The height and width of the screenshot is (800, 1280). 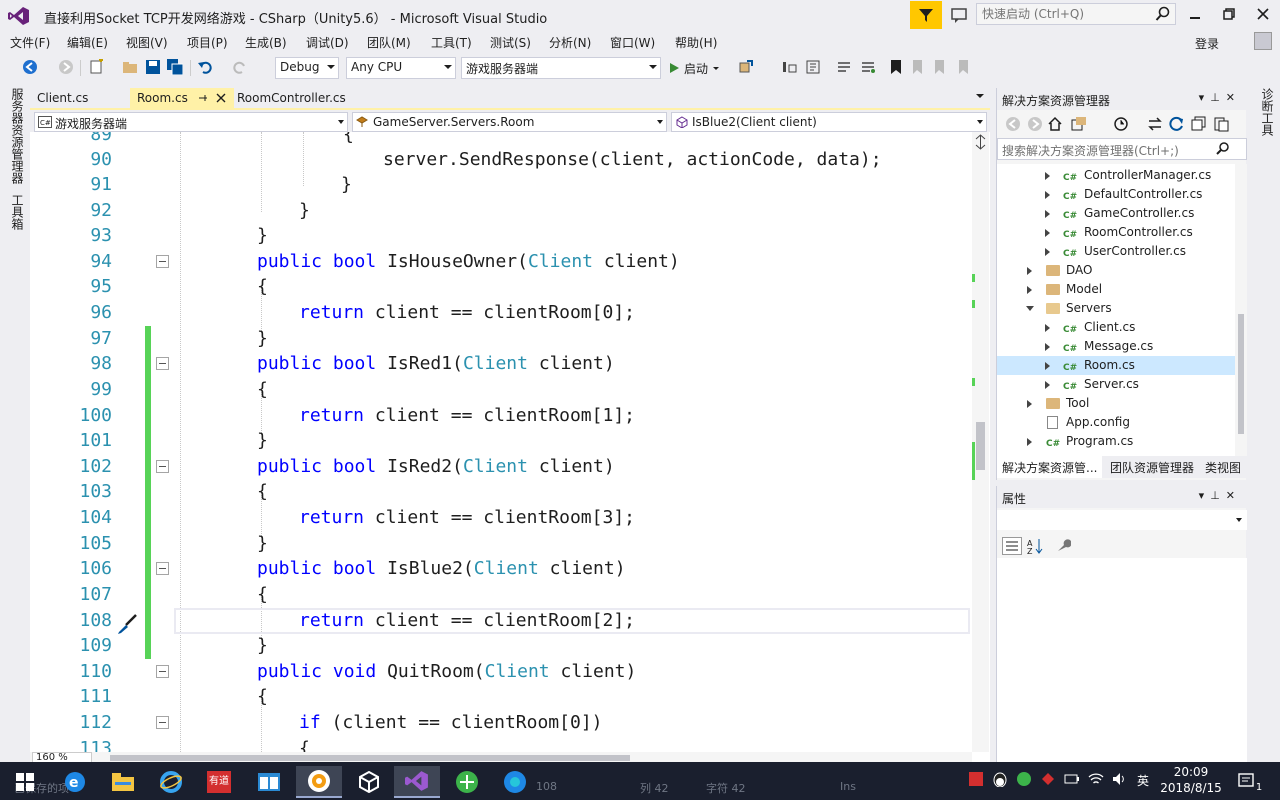 What do you see at coordinates (1116, 213) in the screenshot?
I see `tree-item: C# GameController.cs` at bounding box center [1116, 213].